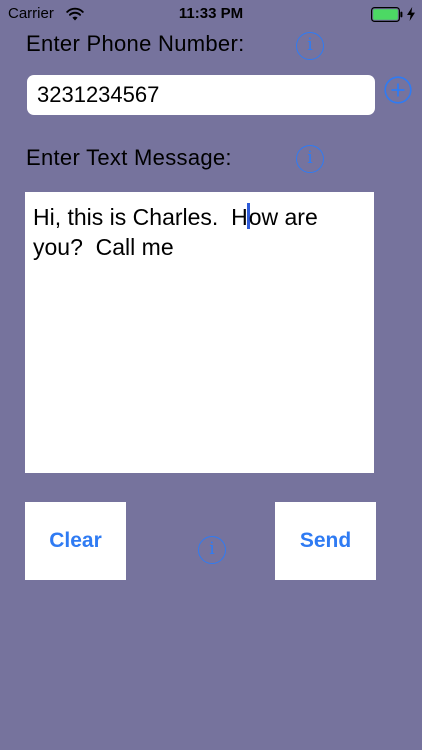 The image size is (422, 750). I want to click on status-time: 11:33 PM, so click(211, 13).